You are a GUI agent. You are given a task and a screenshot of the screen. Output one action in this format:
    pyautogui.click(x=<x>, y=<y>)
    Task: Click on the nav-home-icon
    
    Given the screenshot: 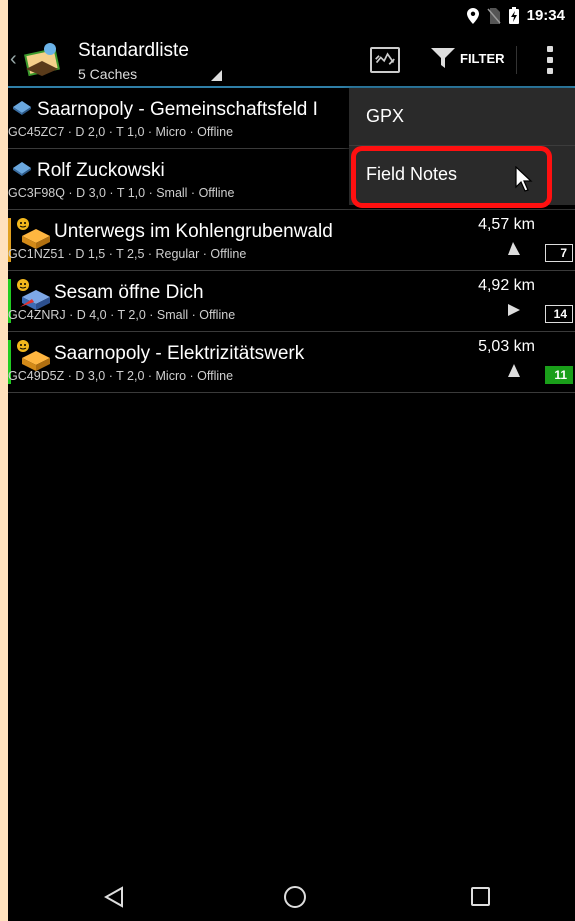 What is the action you would take?
    pyautogui.click(x=295, y=897)
    